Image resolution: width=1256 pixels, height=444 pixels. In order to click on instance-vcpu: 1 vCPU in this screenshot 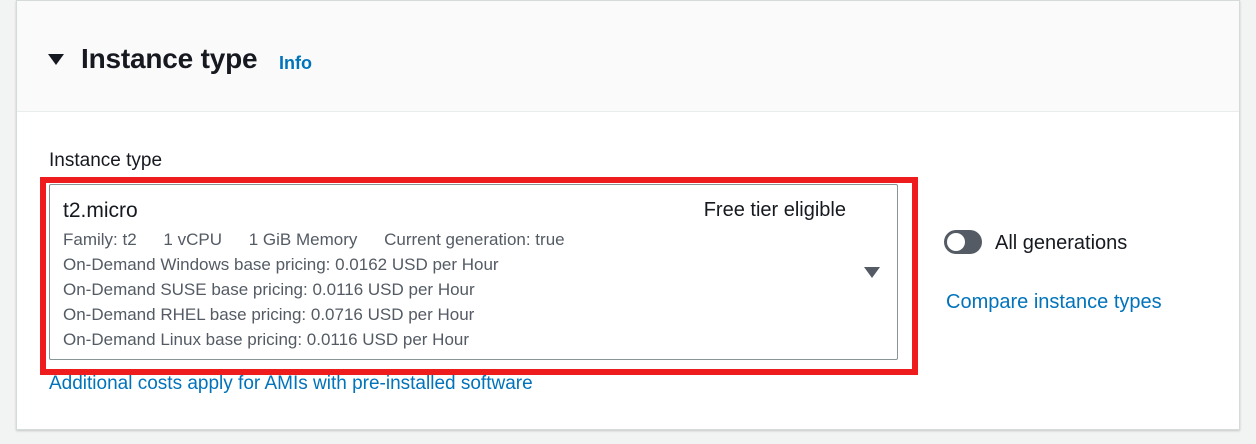, I will do `click(192, 239)`.